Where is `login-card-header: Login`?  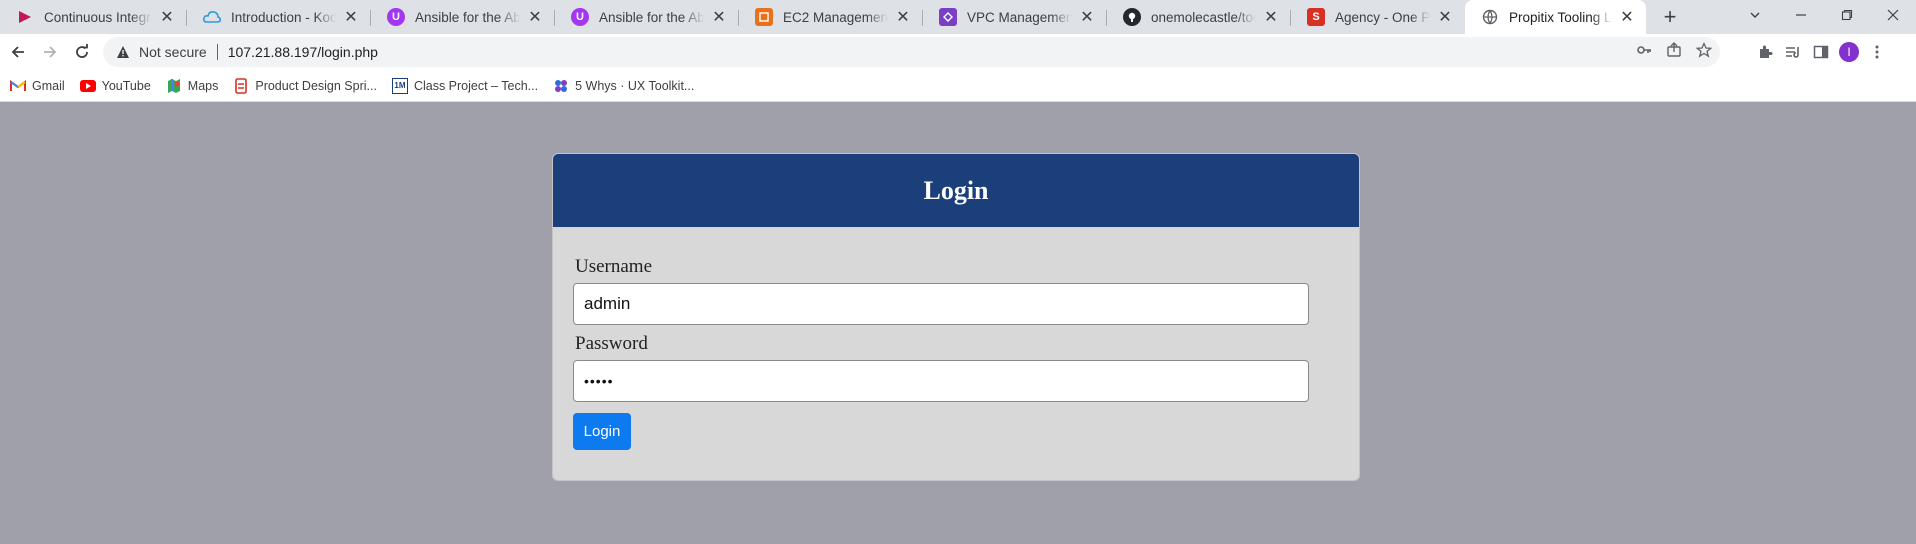
login-card-header: Login is located at coordinates (956, 190).